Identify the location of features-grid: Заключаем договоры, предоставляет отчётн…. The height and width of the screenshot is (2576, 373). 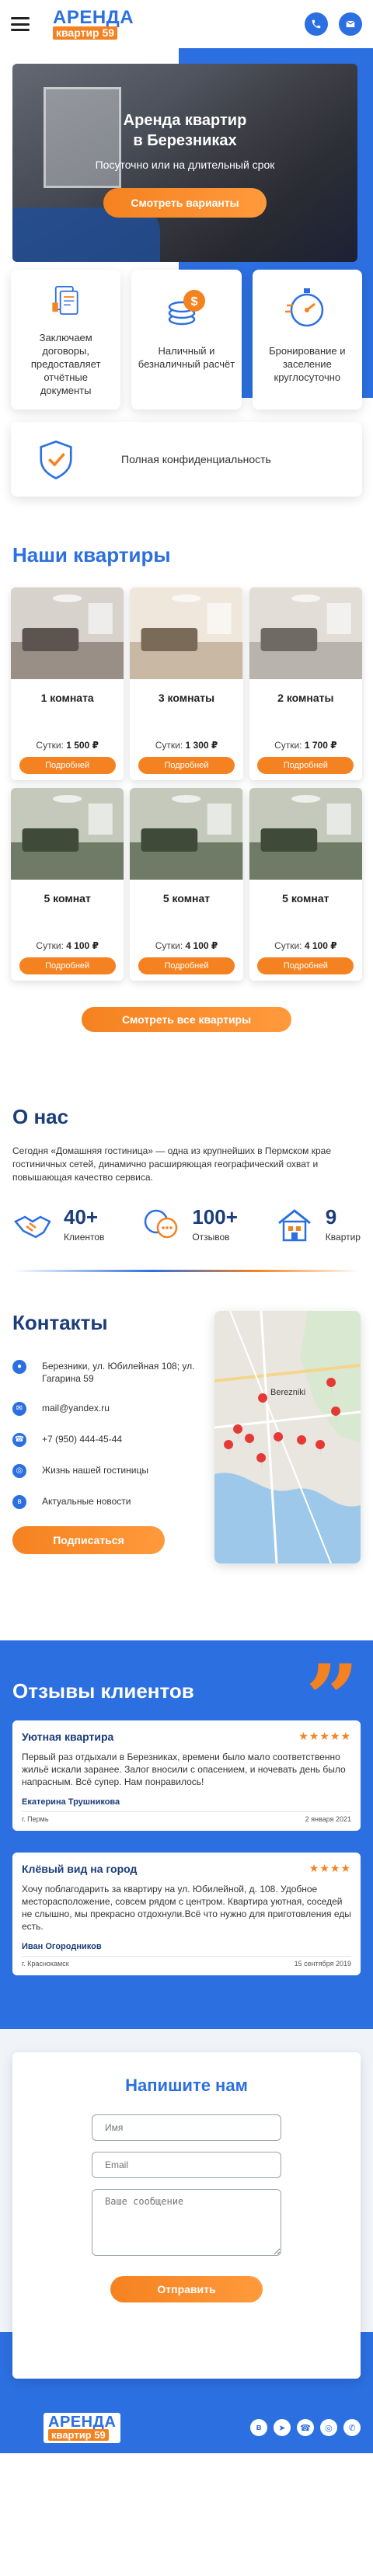
(186, 340).